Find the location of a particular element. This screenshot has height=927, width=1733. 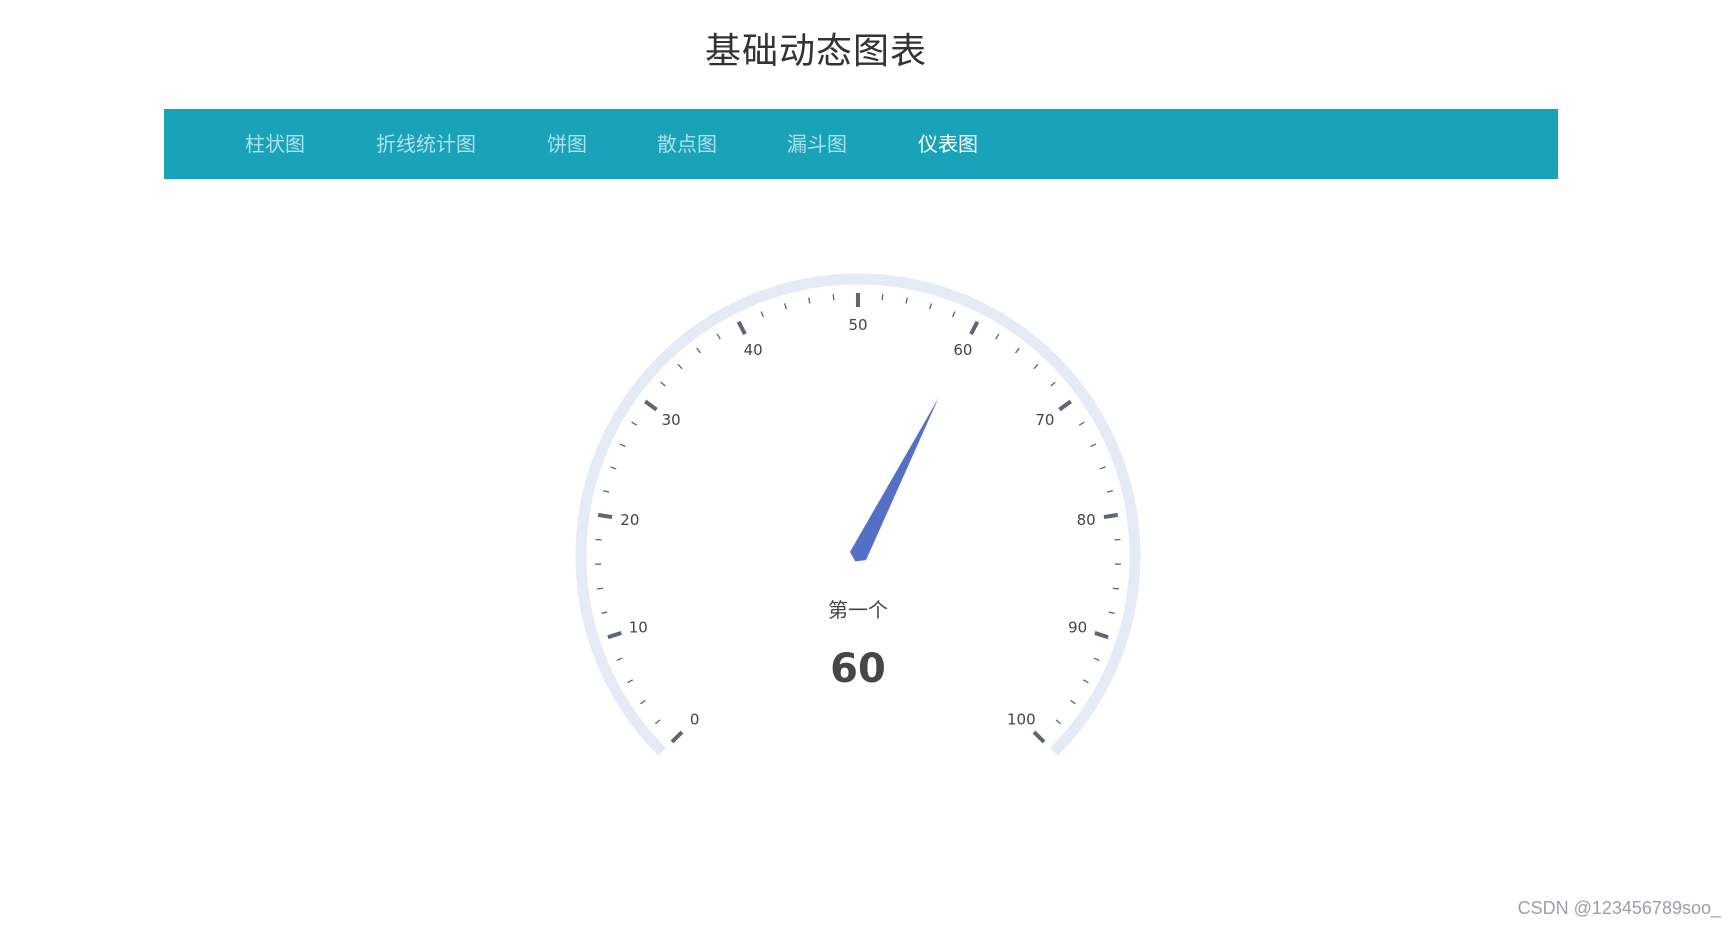

gauge-tick-label: 20 is located at coordinates (629, 520).